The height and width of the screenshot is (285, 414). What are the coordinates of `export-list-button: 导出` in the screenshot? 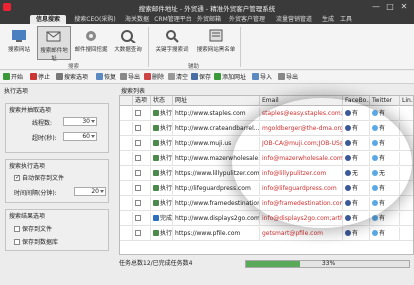 It's located at (288, 77).